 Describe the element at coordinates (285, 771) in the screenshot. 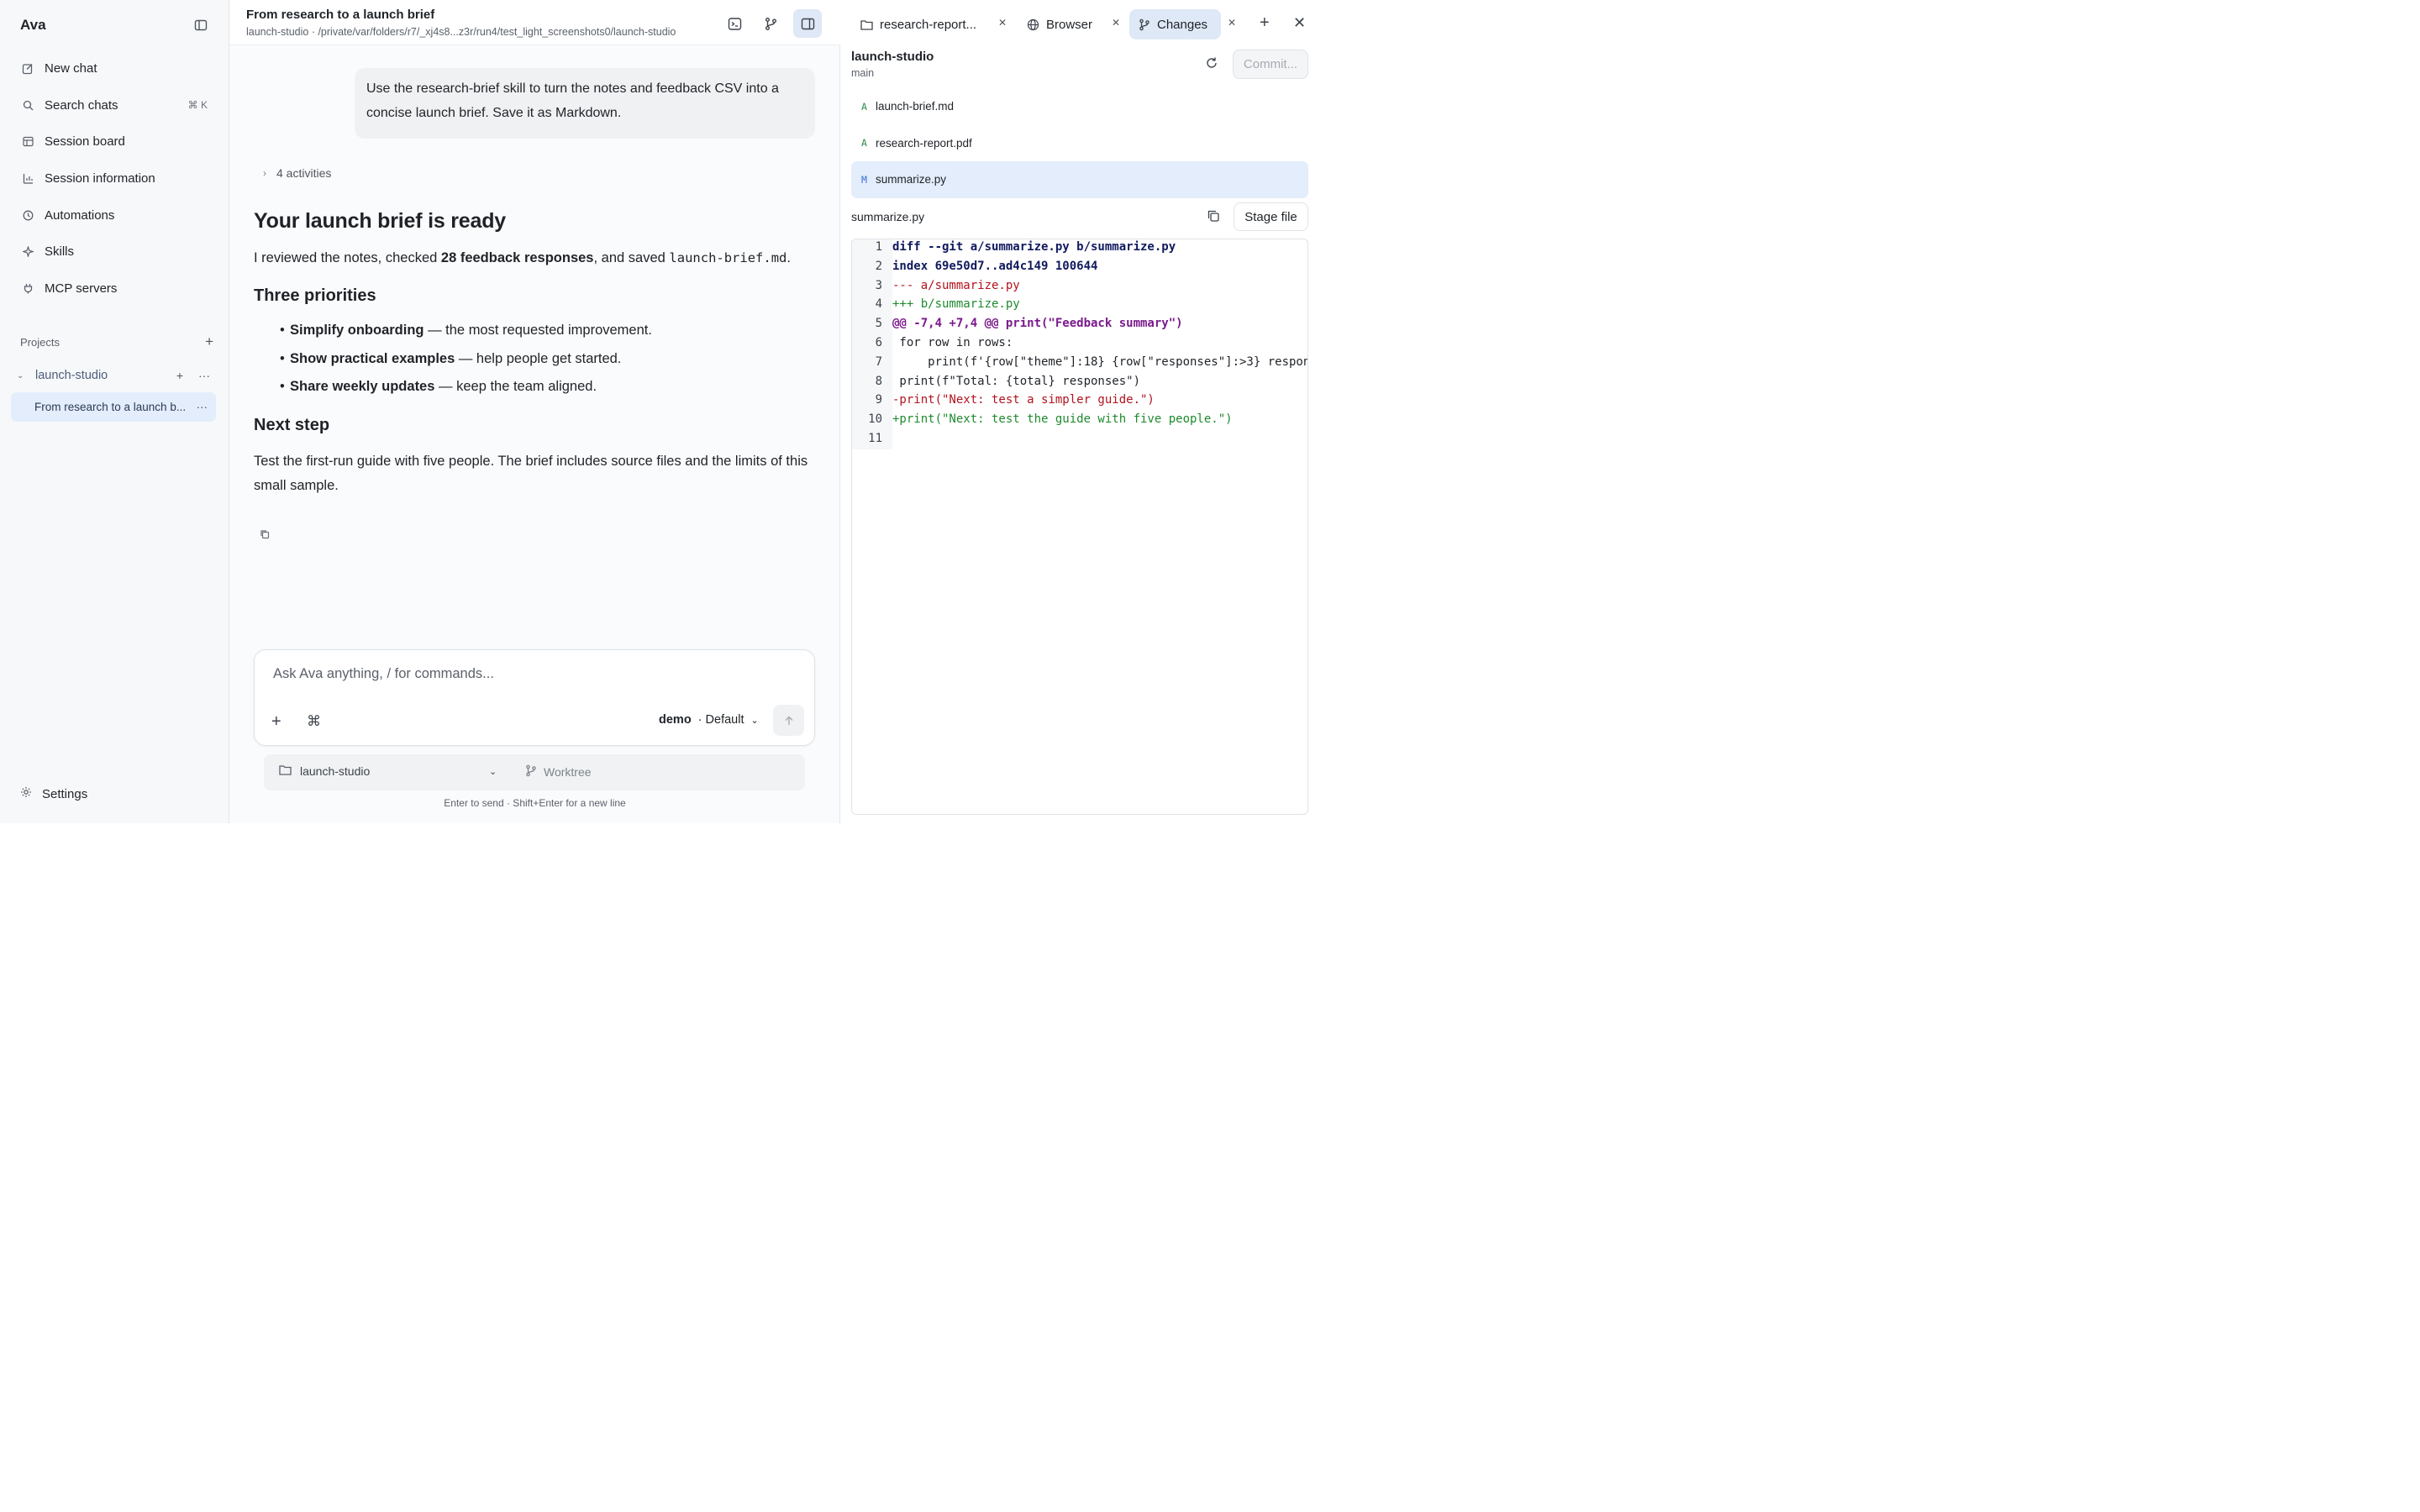

I see `folder-icon` at that location.